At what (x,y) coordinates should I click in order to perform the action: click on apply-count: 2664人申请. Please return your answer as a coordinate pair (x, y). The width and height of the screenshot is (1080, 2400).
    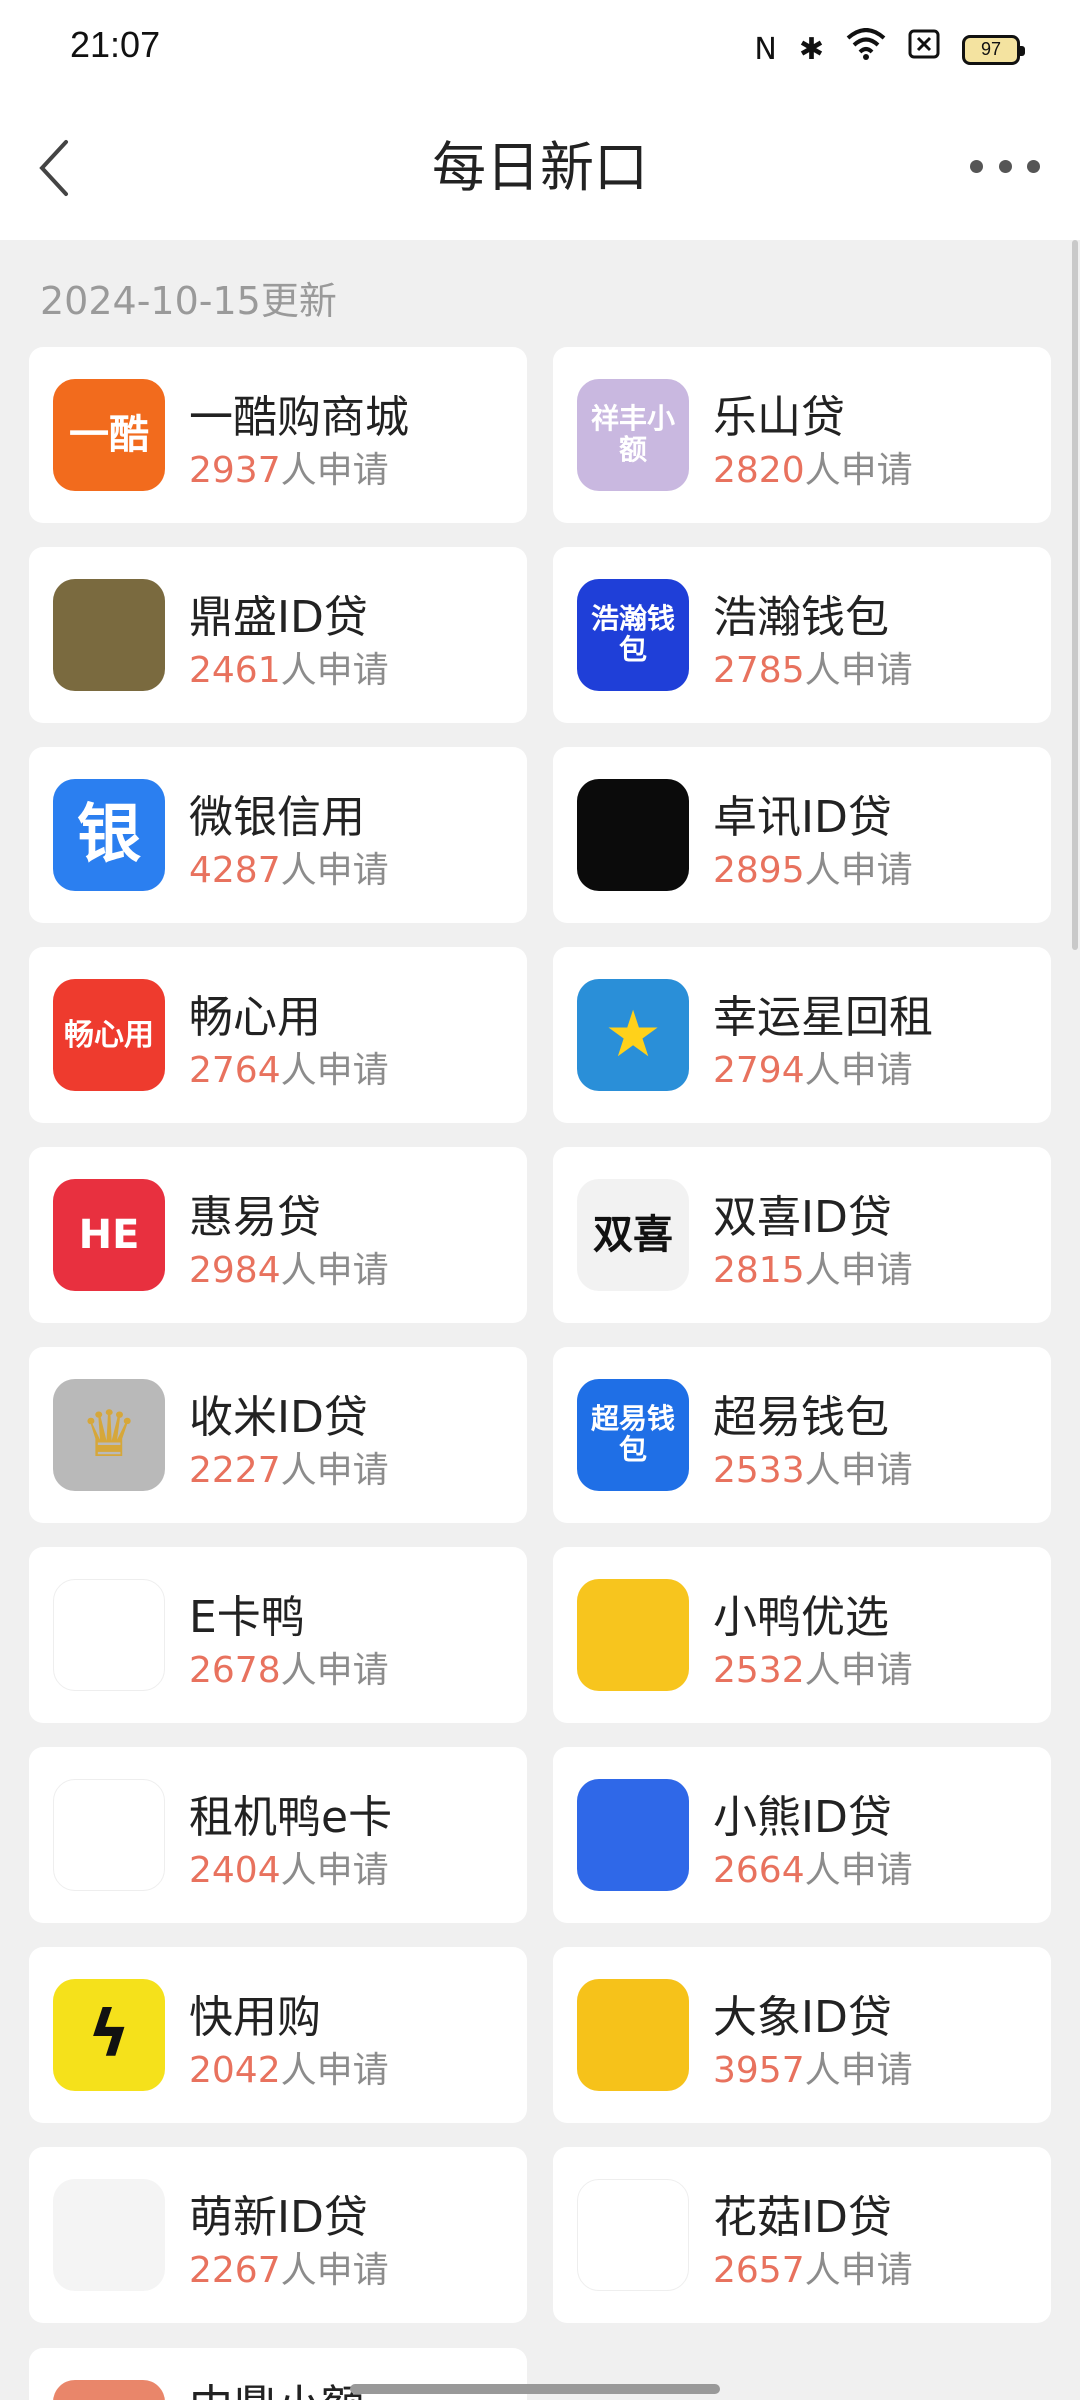
    Looking at the image, I should click on (813, 1867).